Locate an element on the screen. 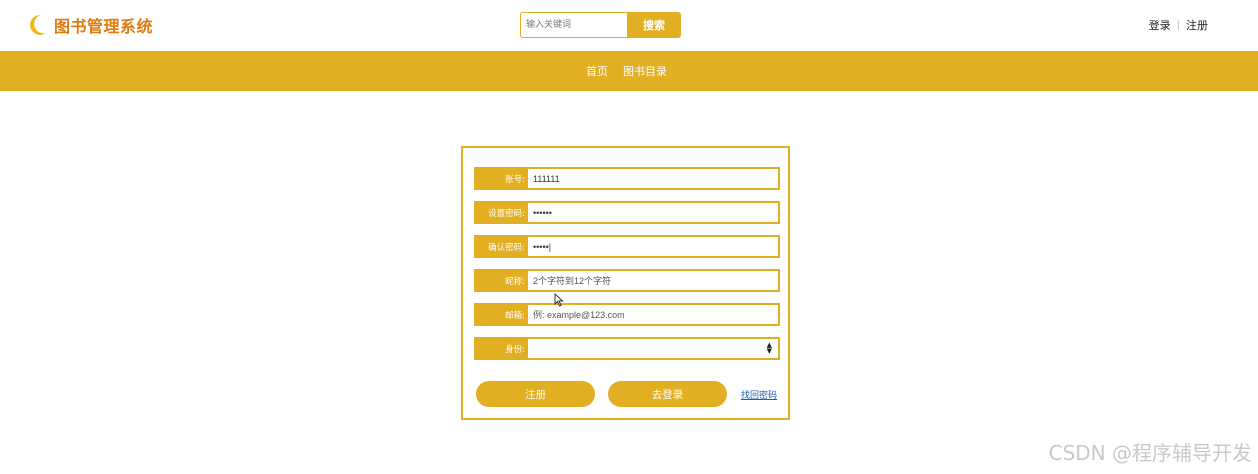 This screenshot has height=474, width=1258. moon-icon is located at coordinates (38, 25).